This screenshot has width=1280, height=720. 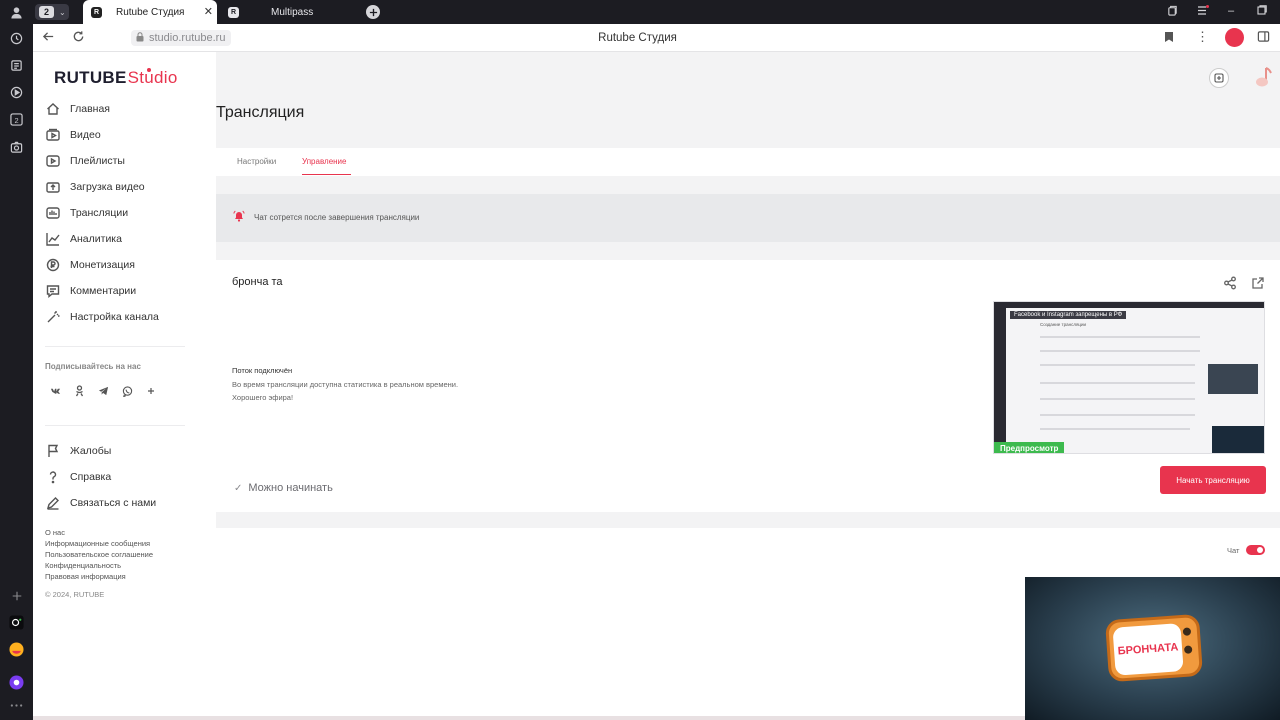 I want to click on sidebar-item-help: Справка, so click(x=78, y=477).